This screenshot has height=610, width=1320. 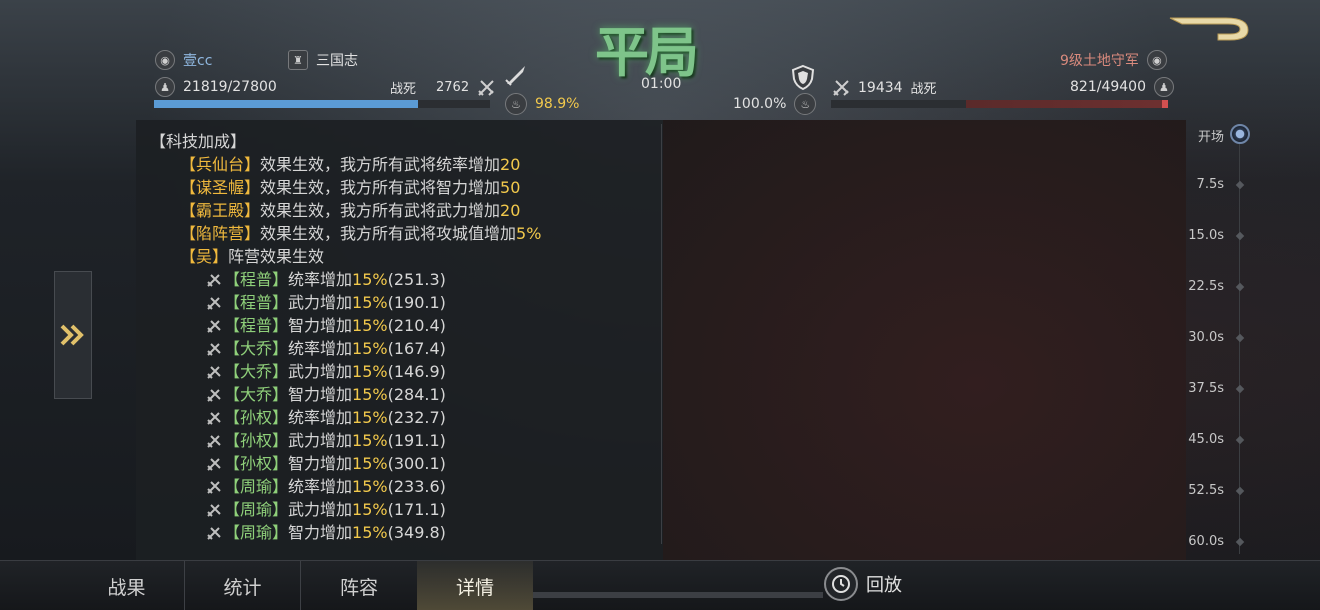 I want to click on tech-effect-value: 5%, so click(x=529, y=233).